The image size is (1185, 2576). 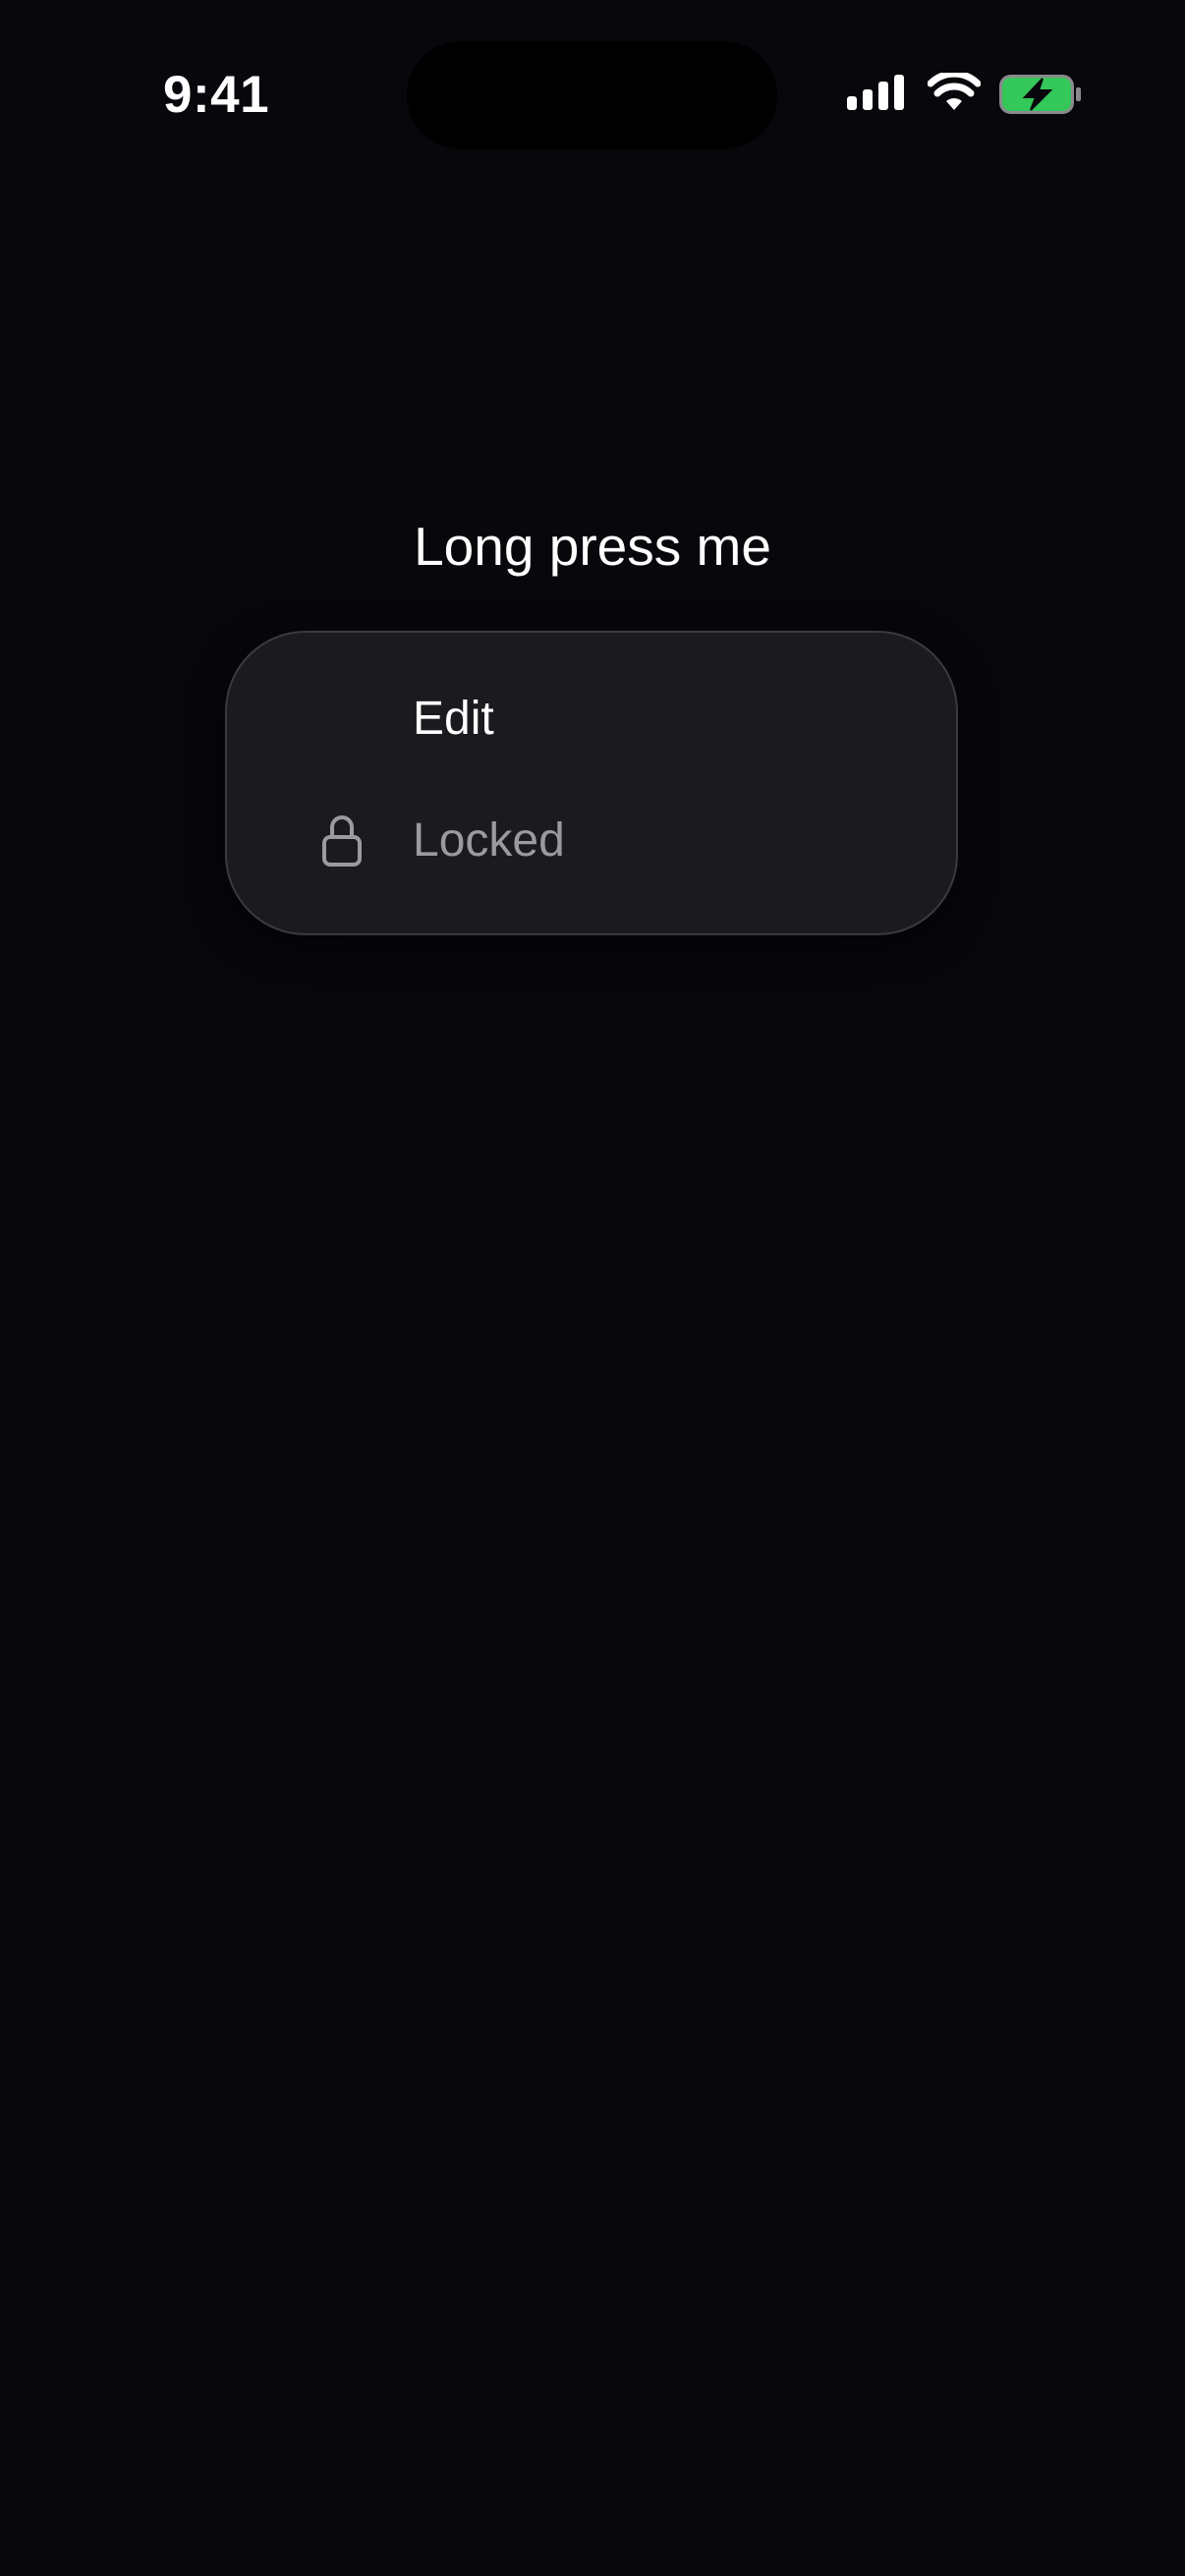 I want to click on menu-item-label: Locked, so click(x=489, y=840).